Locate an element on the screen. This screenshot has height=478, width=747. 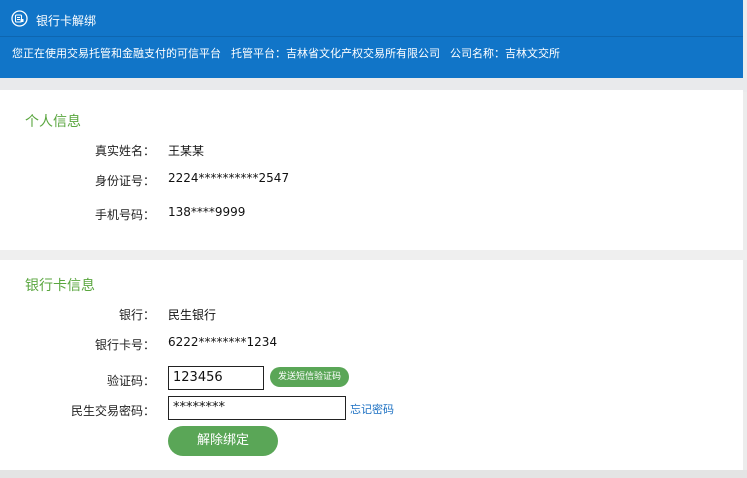
section-divider is located at coordinates (373, 255).